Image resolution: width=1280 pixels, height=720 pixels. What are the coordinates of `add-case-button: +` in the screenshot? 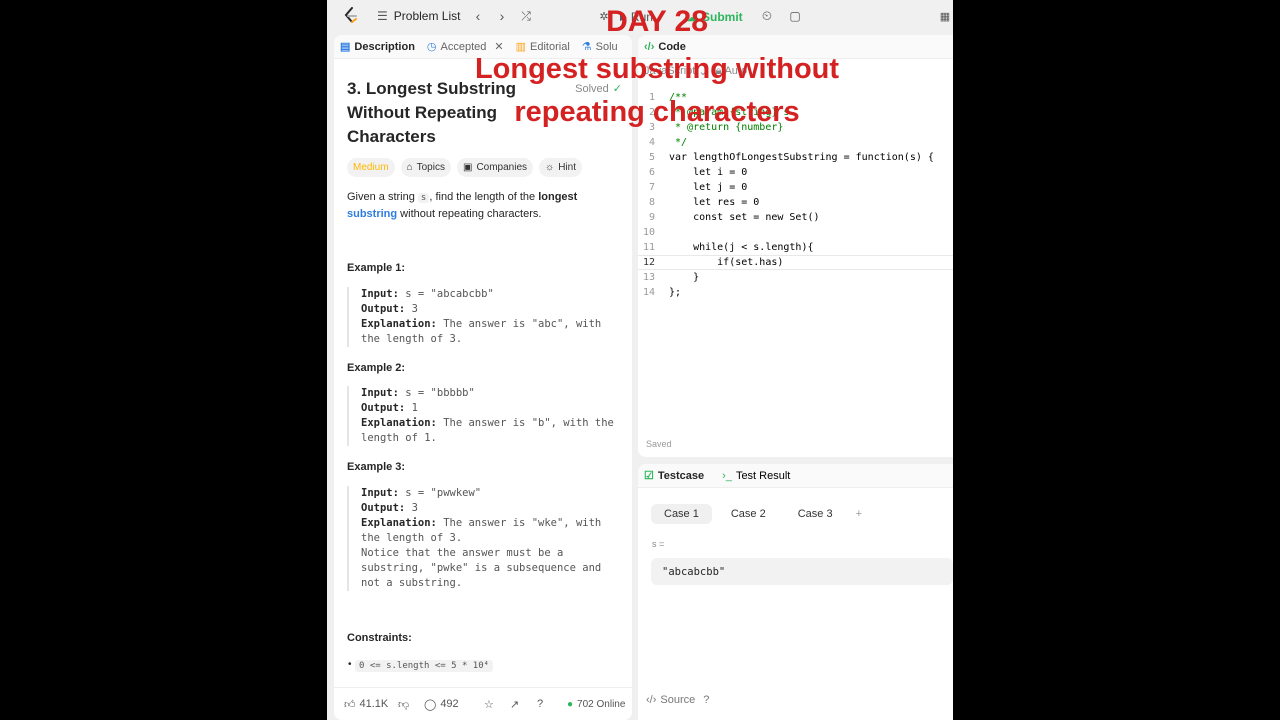 It's located at (859, 514).